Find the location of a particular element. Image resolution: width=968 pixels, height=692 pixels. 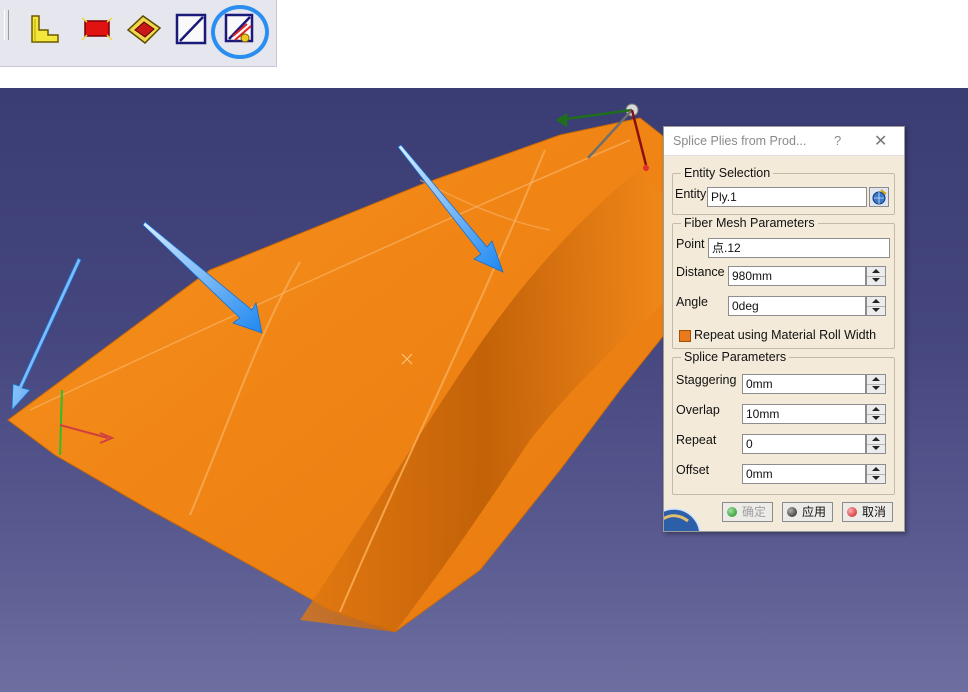

apply-label: 应用 is located at coordinates (814, 512).